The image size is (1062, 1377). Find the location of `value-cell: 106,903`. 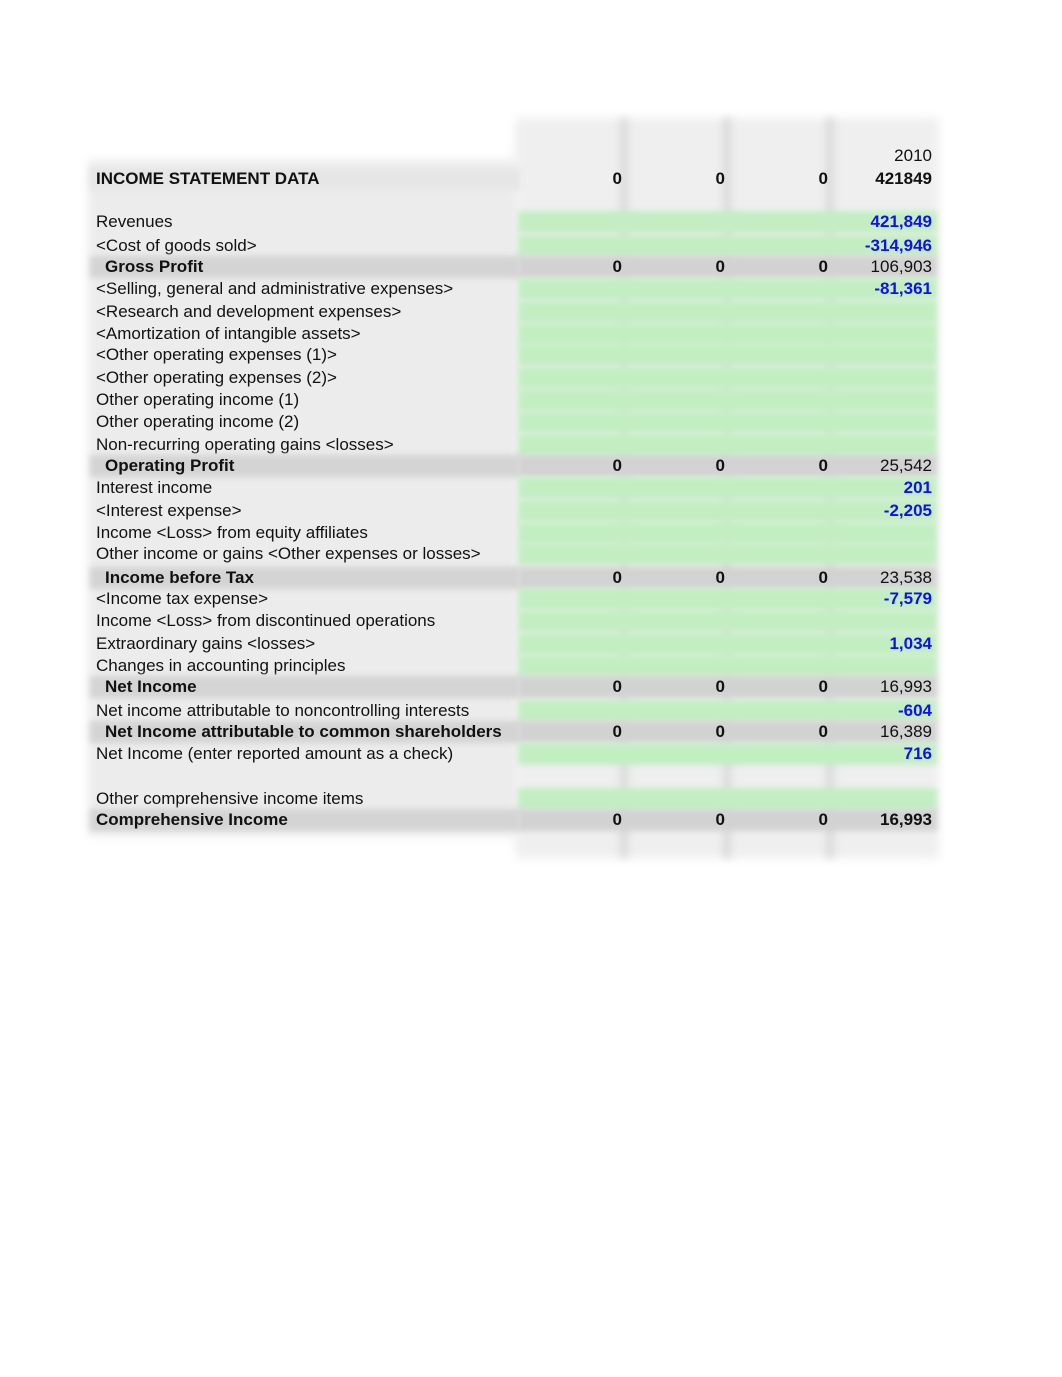

value-cell: 106,903 is located at coordinates (882, 267).